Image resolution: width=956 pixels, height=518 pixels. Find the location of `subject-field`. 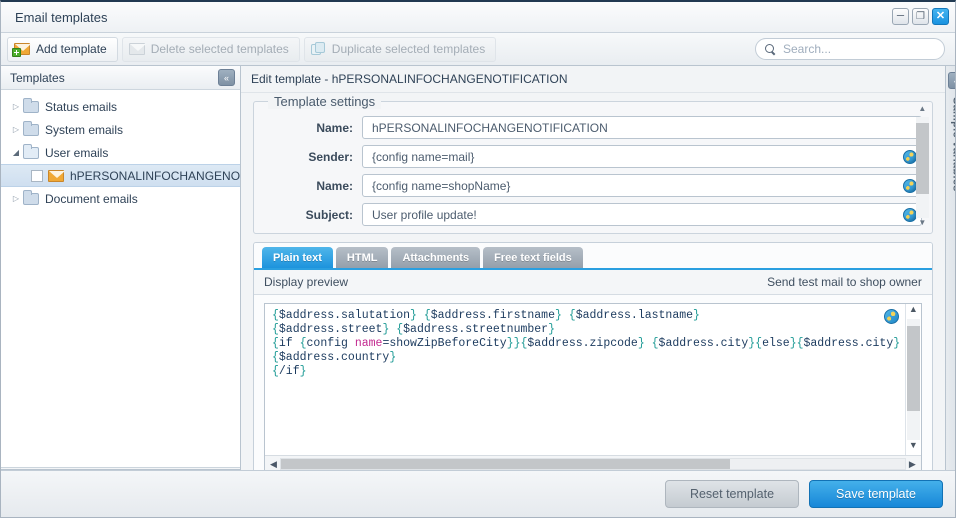

subject-field is located at coordinates (642, 214).